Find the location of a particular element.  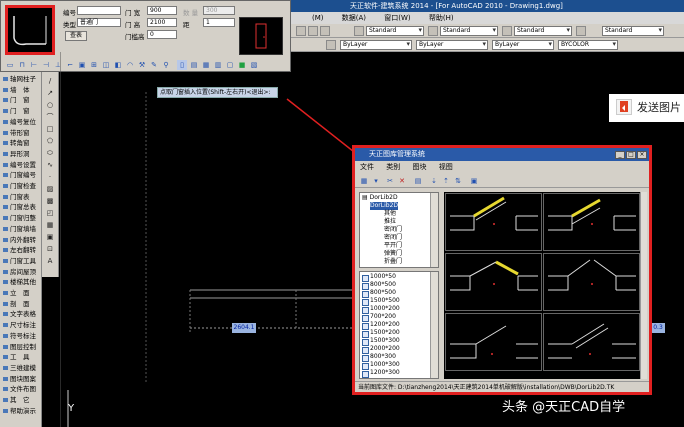

table-style-select: Standard is located at coordinates (543, 31).